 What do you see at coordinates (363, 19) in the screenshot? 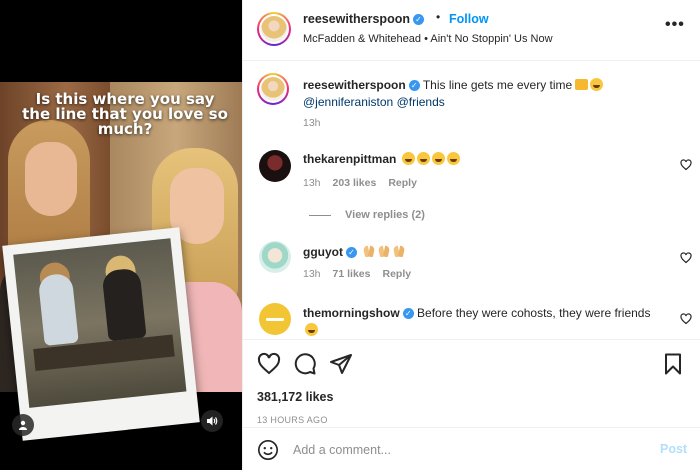
I see `author-username: reesewitherspoon ✓` at bounding box center [363, 19].